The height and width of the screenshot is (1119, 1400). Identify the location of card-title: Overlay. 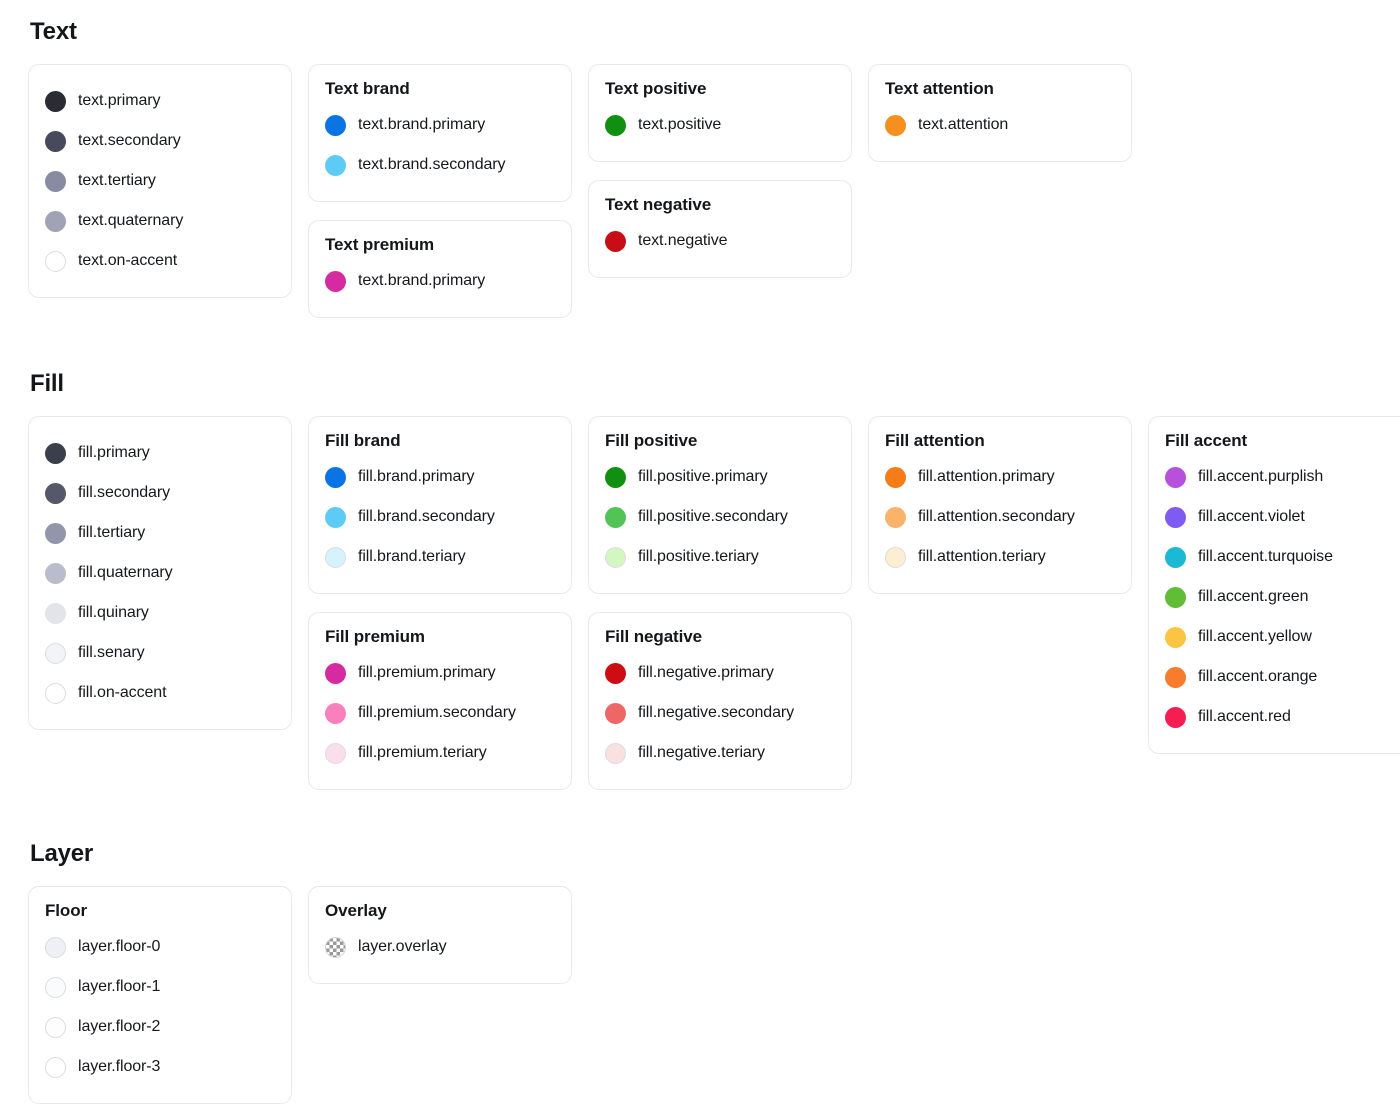
(356, 910).